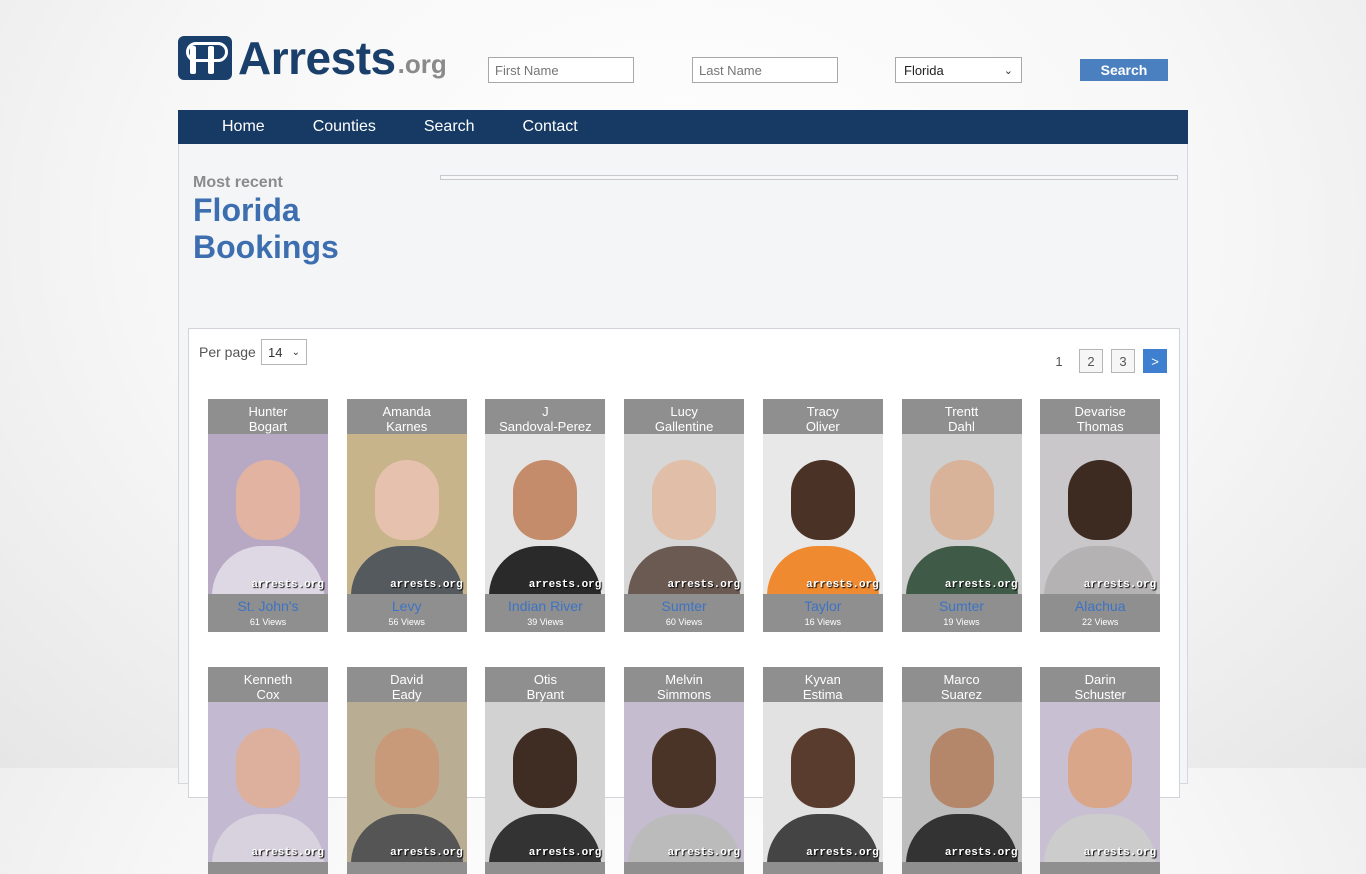 The width and height of the screenshot is (1366, 874). I want to click on booking-card: Tracy Oliver arrests.org Taylor 16 Views, so click(822, 515).